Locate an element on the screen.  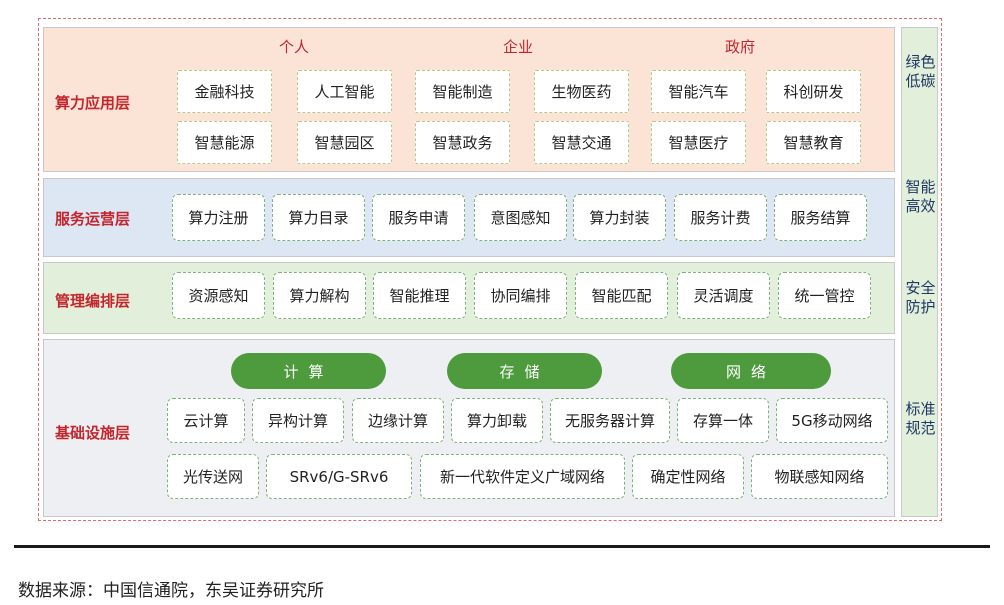
infra-item: 边缘计算 is located at coordinates (398, 420).